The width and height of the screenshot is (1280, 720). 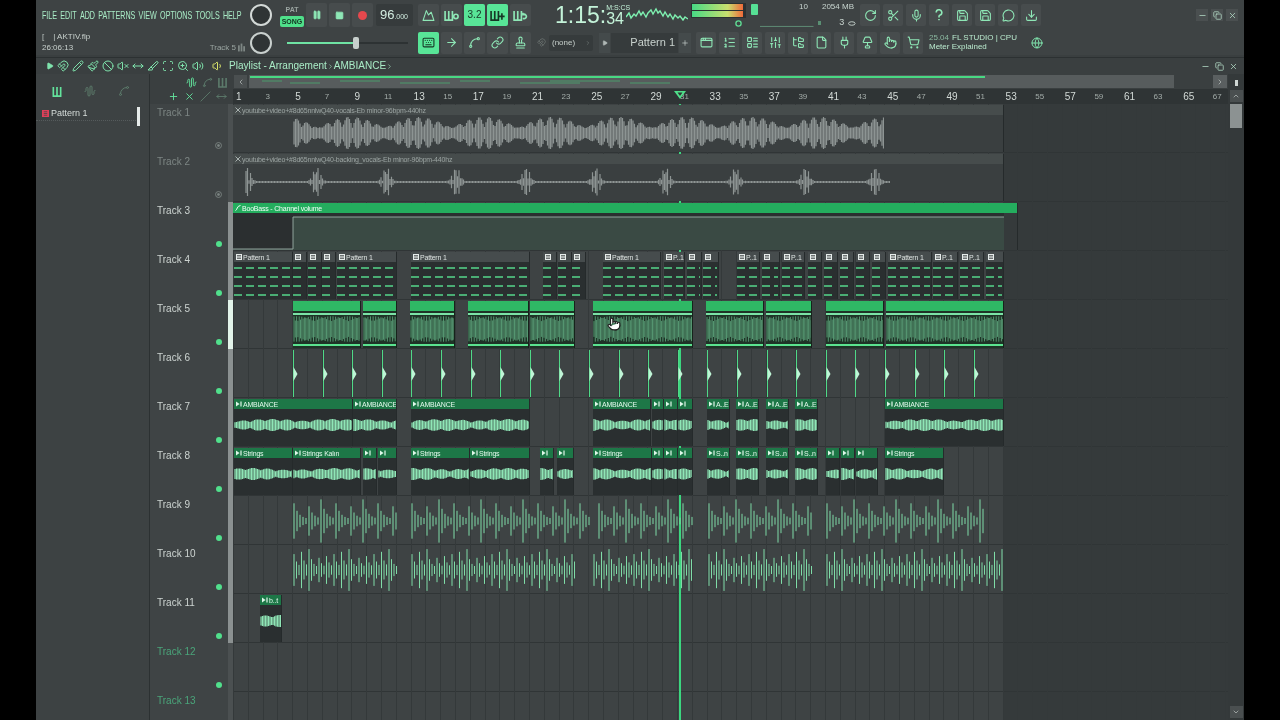 What do you see at coordinates (191, 422) in the screenshot?
I see `track-header: Track 7` at bounding box center [191, 422].